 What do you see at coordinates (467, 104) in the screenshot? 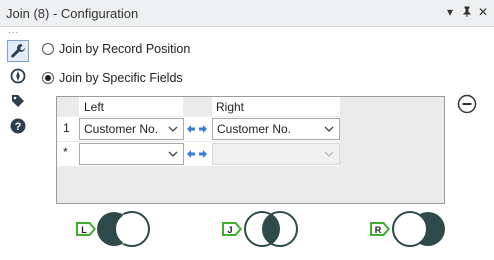
I see `remove-row-button` at bounding box center [467, 104].